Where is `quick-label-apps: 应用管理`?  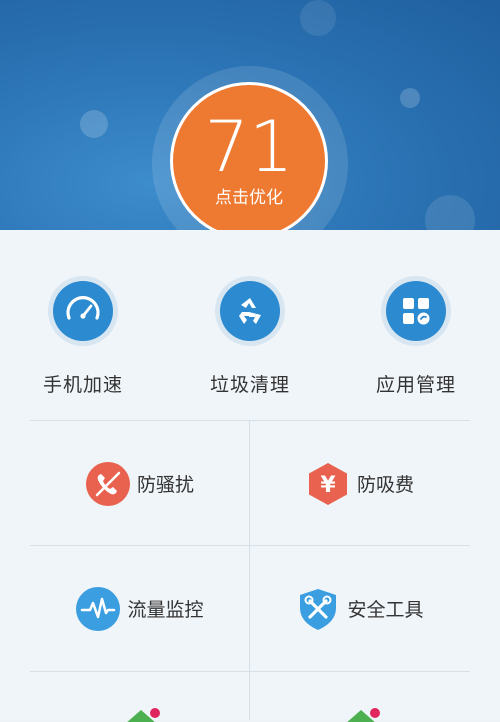 quick-label-apps: 应用管理 is located at coordinates (415, 385).